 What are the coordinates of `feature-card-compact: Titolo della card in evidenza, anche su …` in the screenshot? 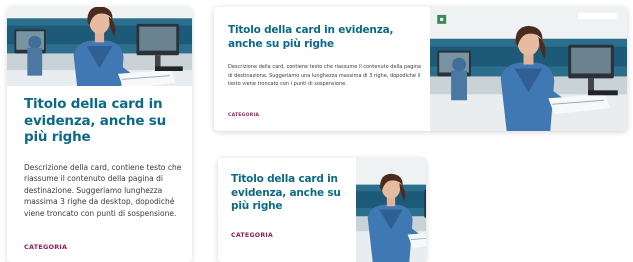 It's located at (322, 210).